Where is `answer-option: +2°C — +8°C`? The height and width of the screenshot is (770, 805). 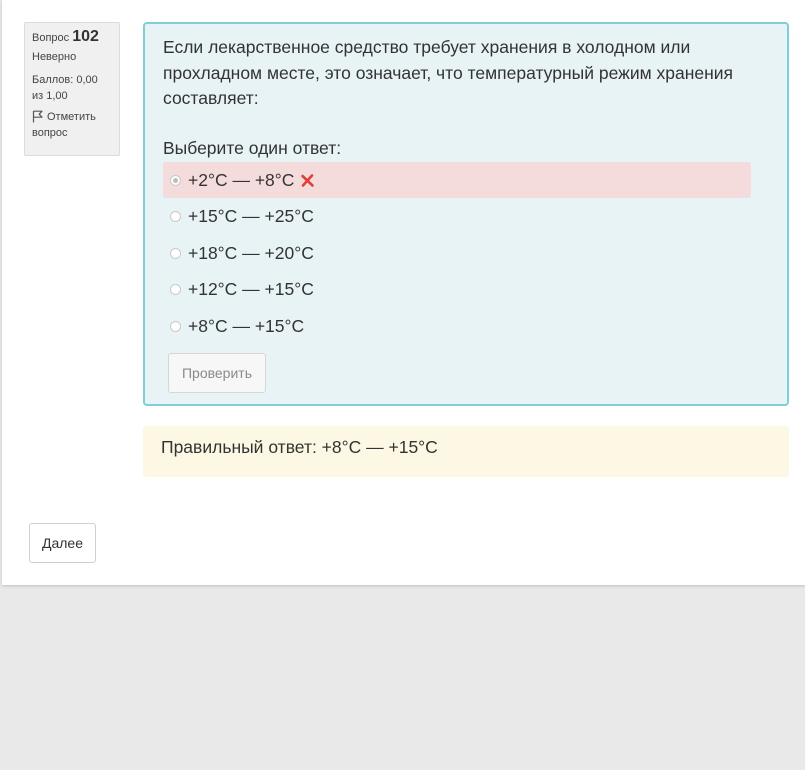 answer-option: +2°C — +8°C is located at coordinates (457, 180).